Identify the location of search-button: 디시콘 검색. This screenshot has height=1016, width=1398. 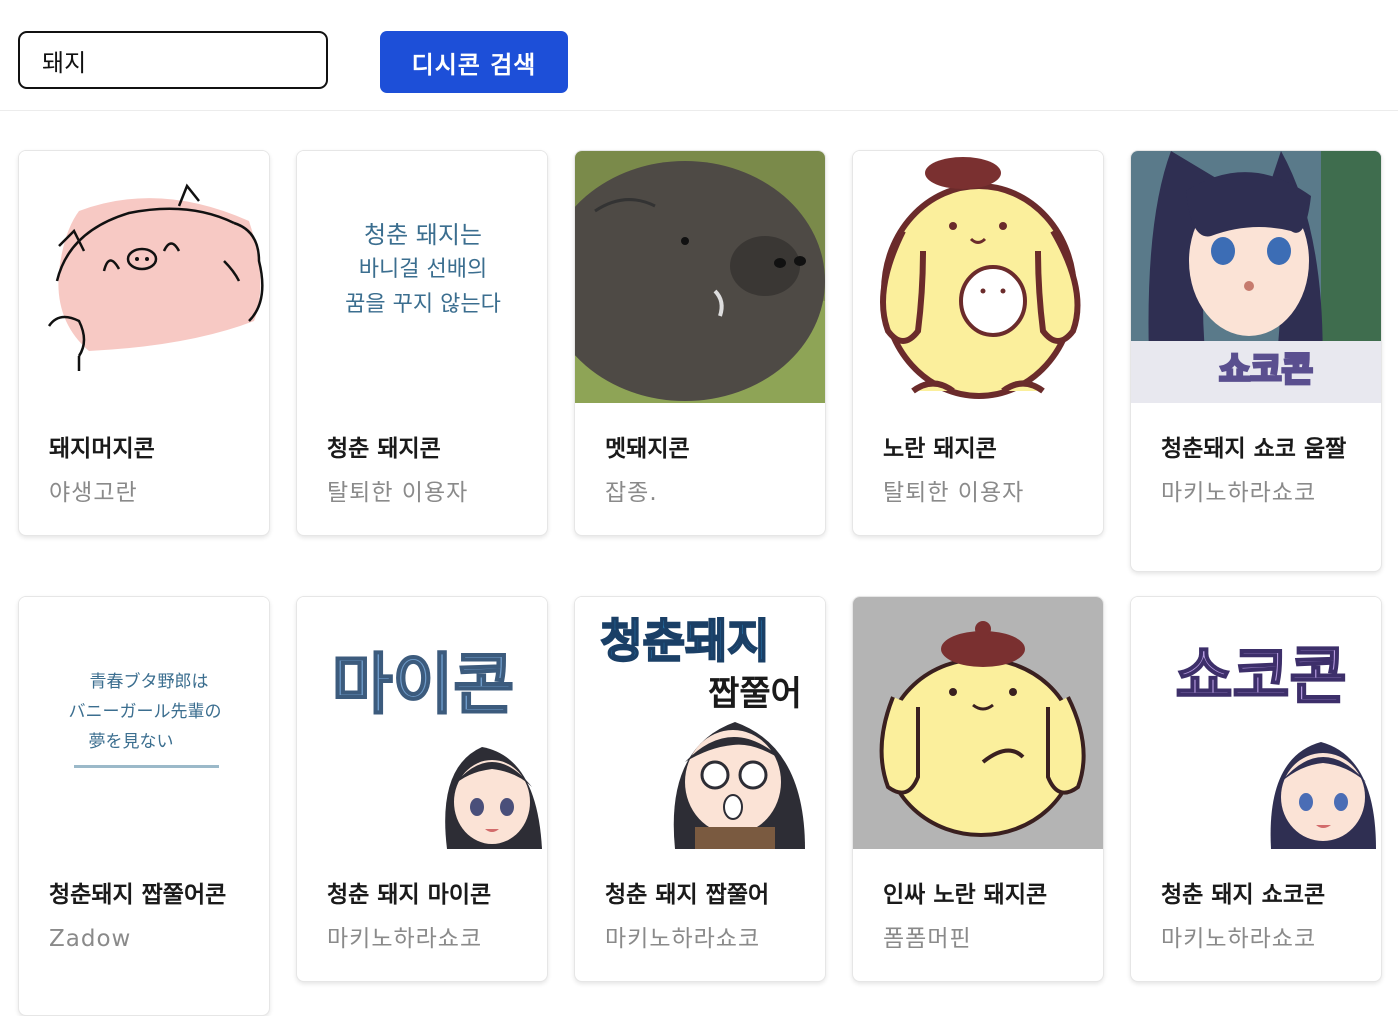
(474, 62).